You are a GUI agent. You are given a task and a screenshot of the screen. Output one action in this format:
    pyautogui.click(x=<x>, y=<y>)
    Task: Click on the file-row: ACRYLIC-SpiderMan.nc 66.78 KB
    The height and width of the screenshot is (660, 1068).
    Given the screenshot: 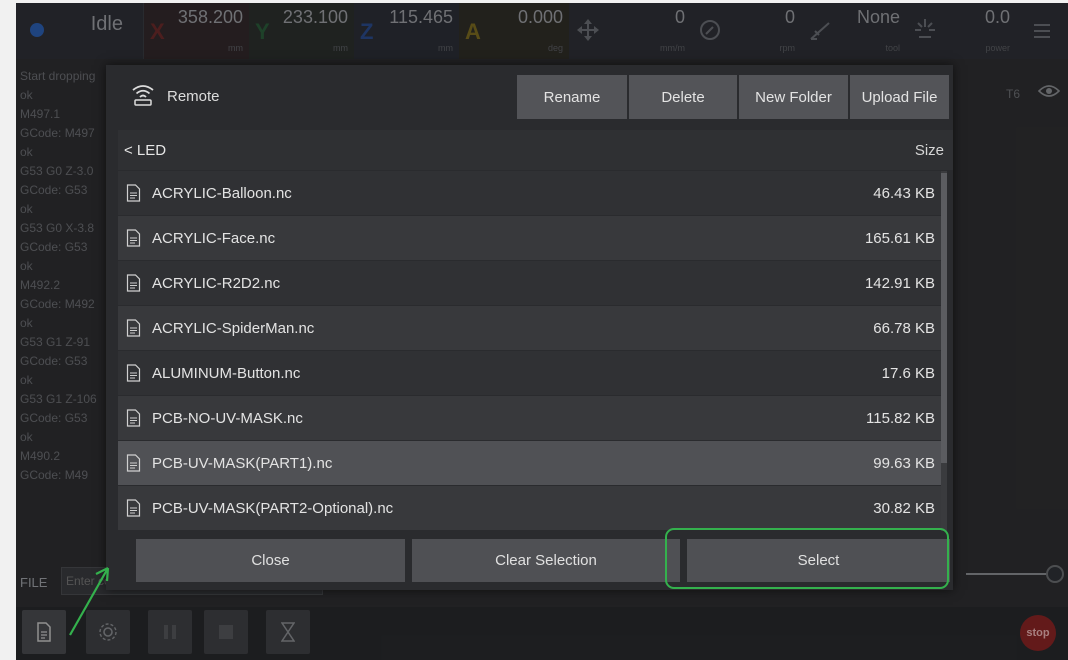 What is the action you would take?
    pyautogui.click(x=529, y=328)
    